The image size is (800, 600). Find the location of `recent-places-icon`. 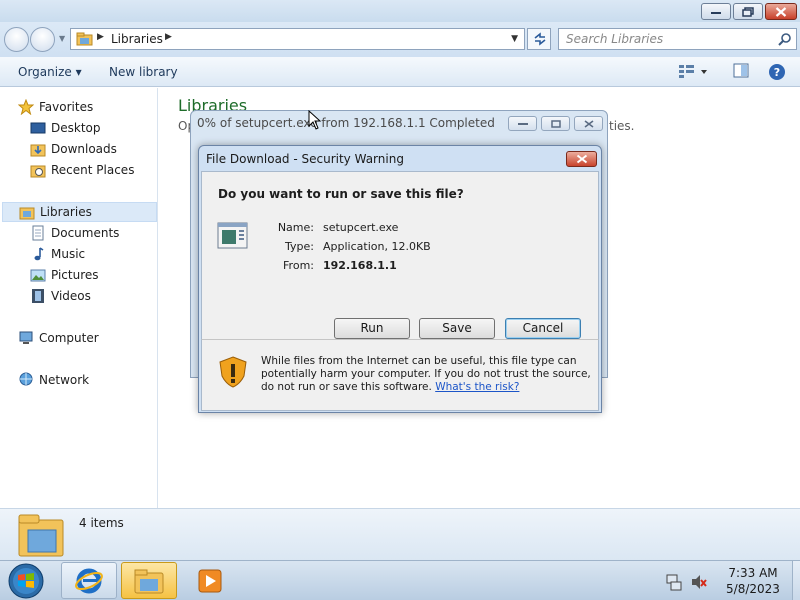

recent-places-icon is located at coordinates (38, 170).